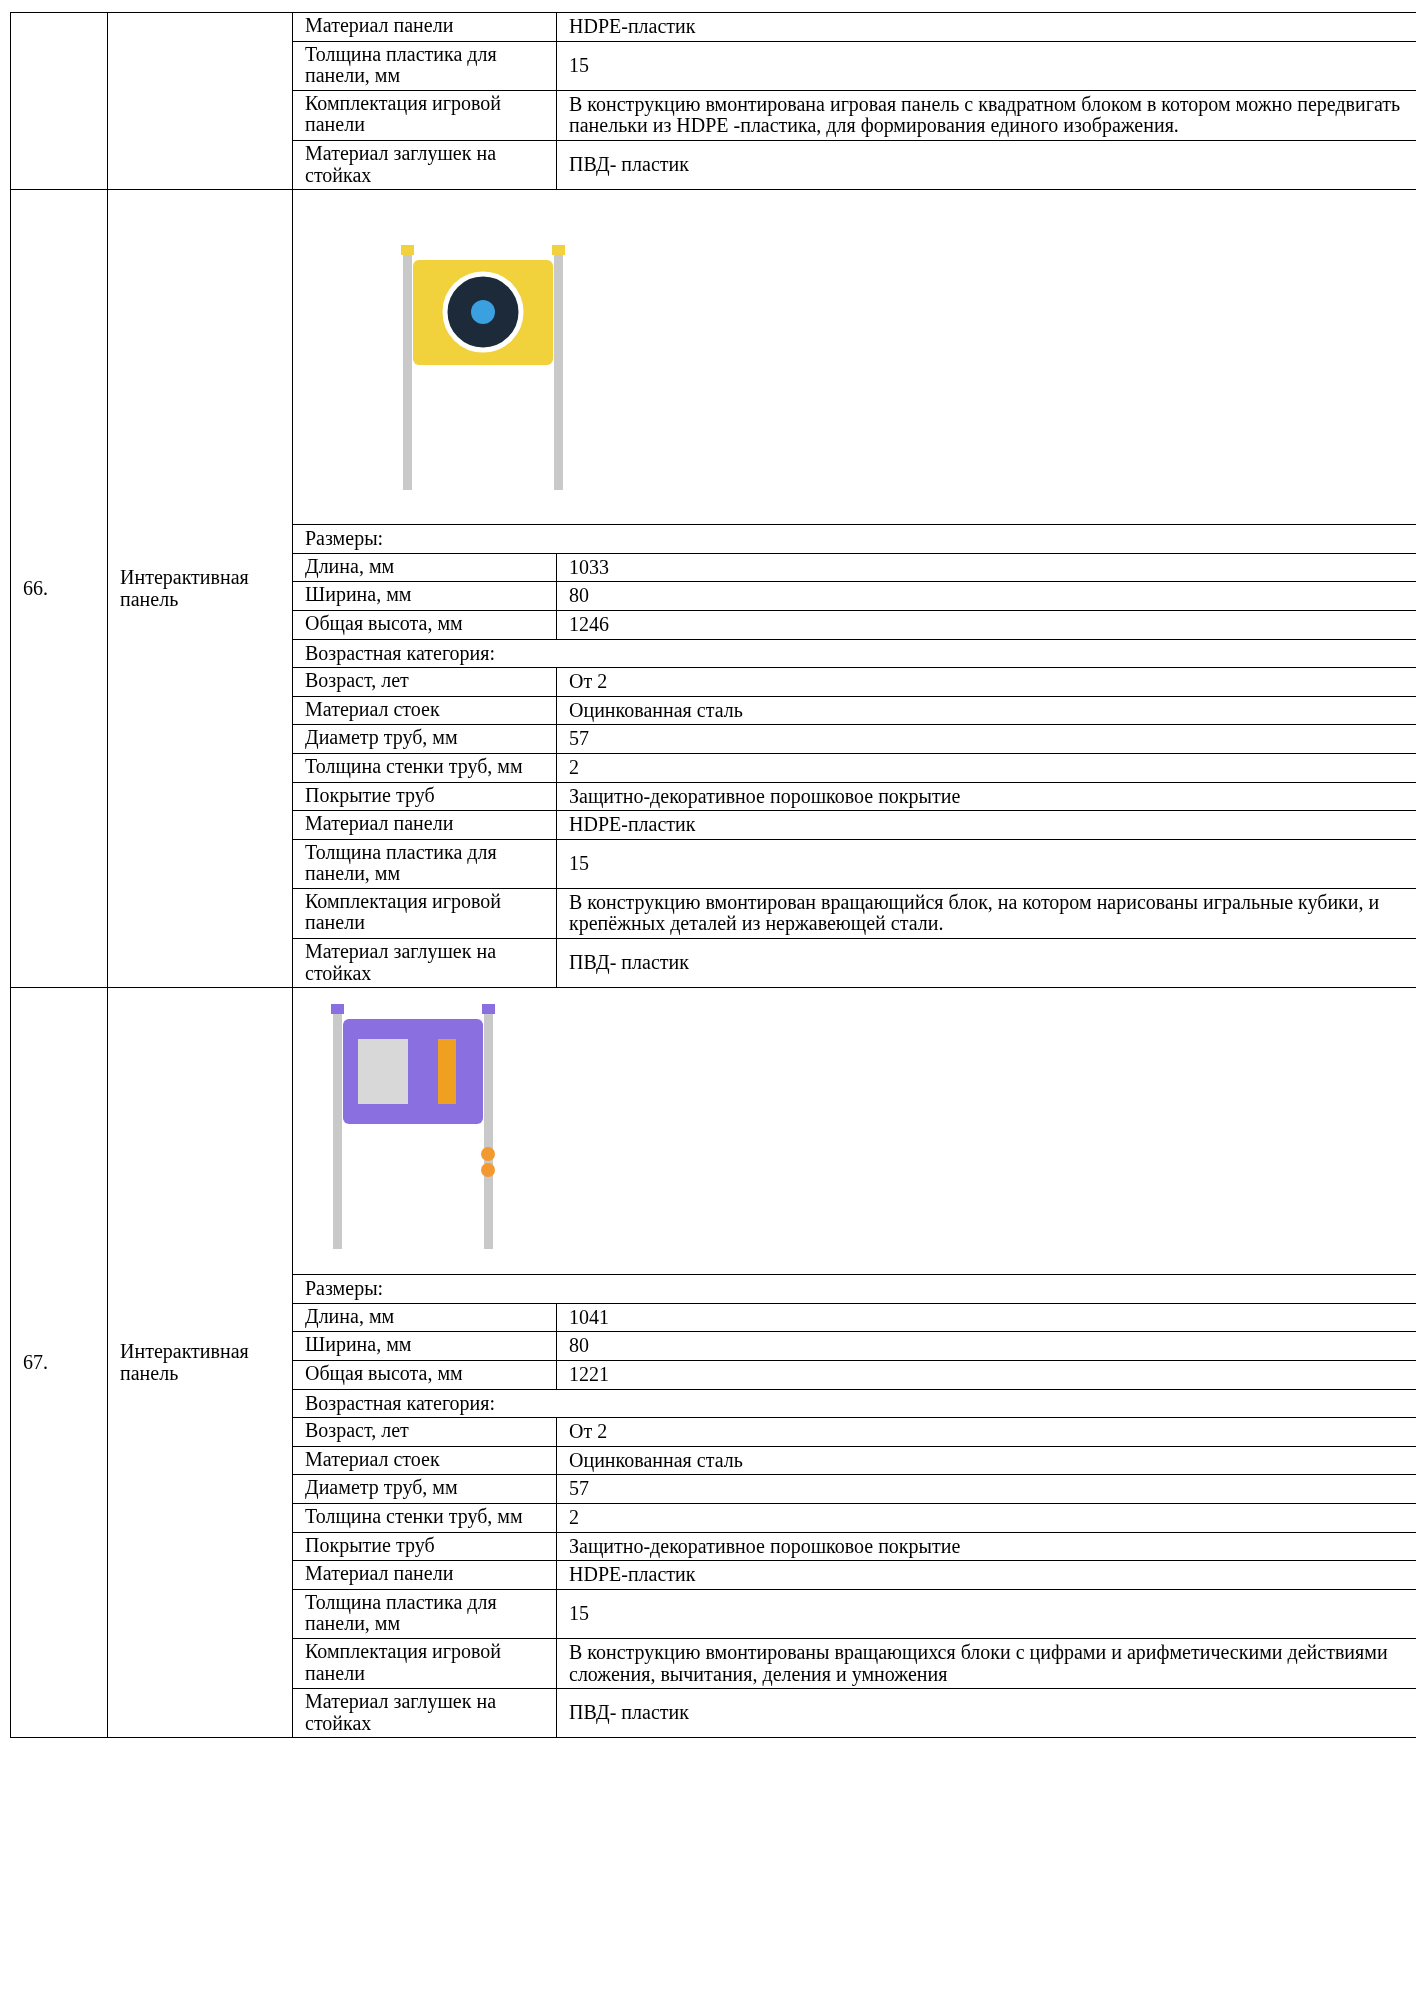  I want to click on spec-value: 1221, so click(589, 1374).